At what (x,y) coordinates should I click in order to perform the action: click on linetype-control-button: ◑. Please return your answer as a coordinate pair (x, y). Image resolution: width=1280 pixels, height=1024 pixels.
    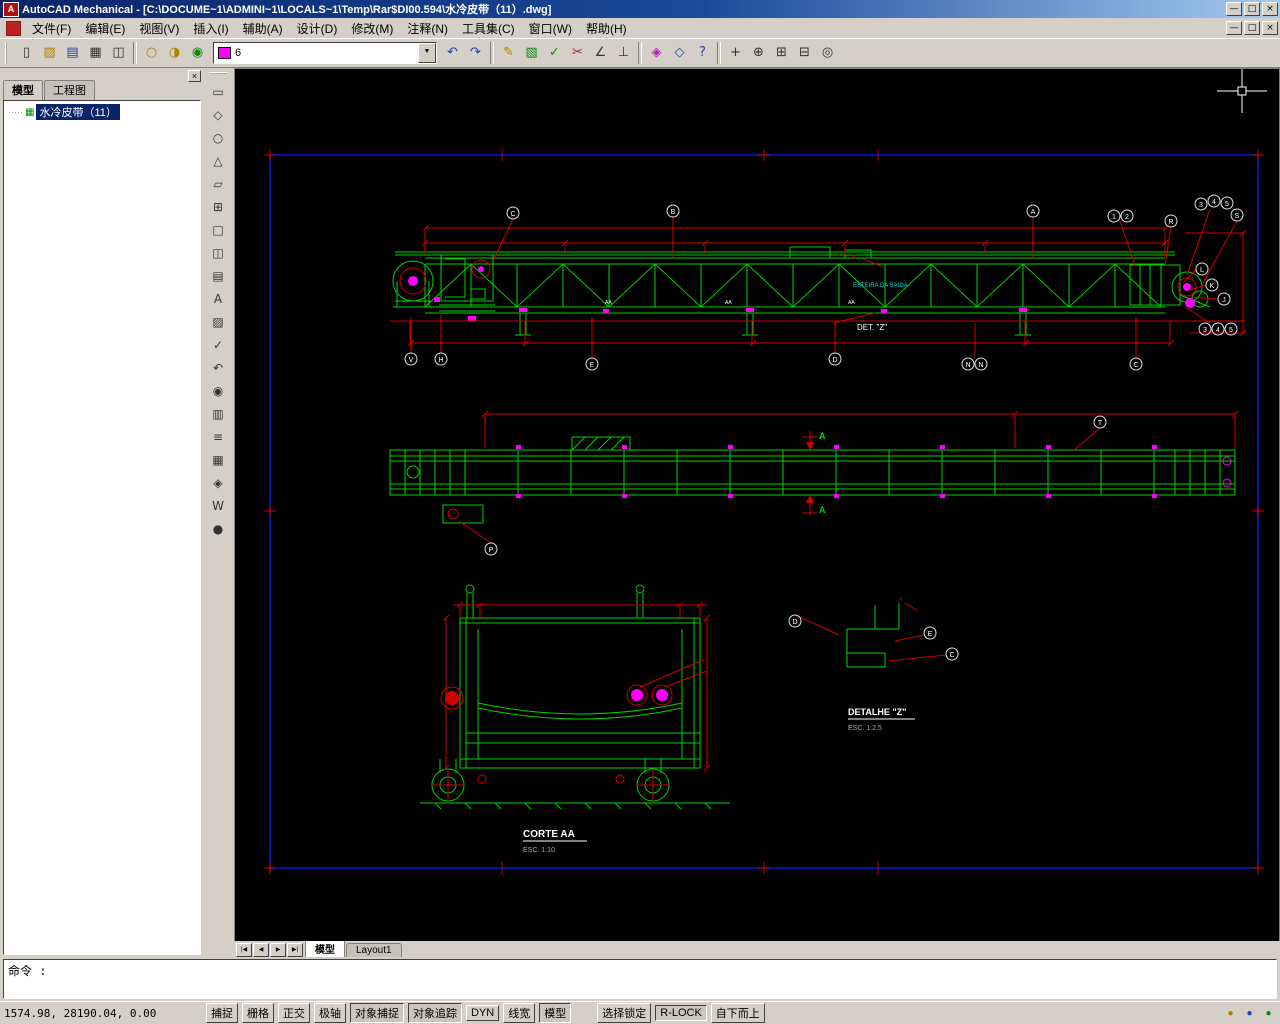
    Looking at the image, I should click on (174, 53).